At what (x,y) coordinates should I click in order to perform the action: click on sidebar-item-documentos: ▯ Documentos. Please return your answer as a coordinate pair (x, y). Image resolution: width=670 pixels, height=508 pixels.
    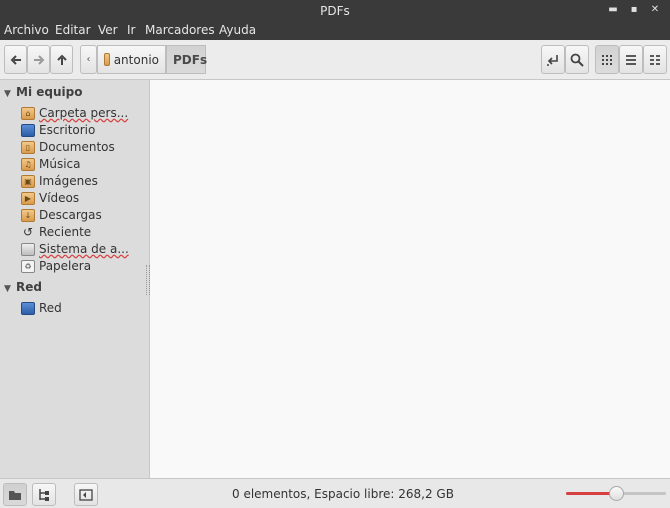
    Looking at the image, I should click on (85, 147).